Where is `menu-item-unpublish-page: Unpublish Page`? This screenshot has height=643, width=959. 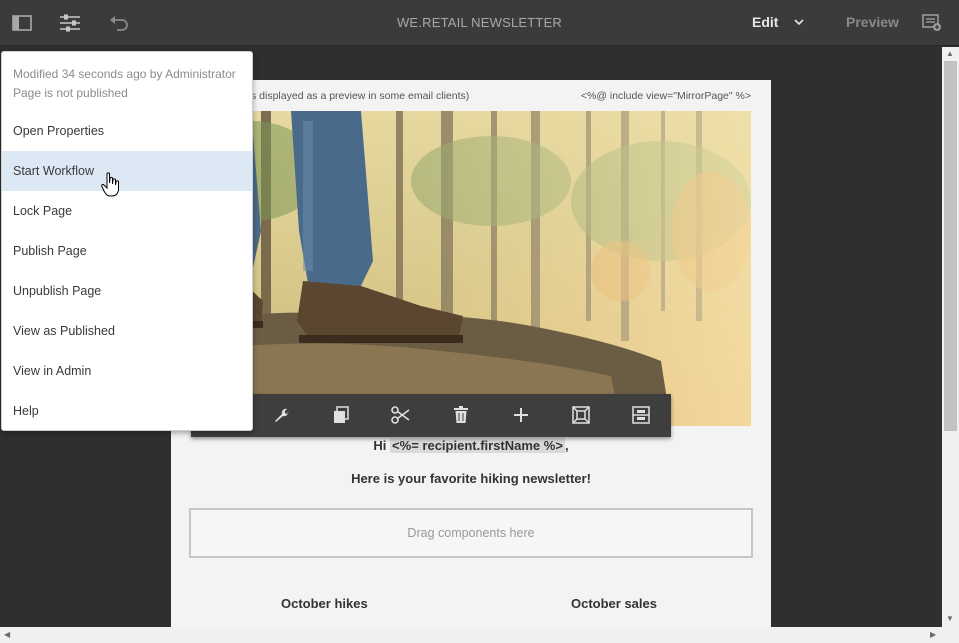 menu-item-unpublish-page: Unpublish Page is located at coordinates (127, 291).